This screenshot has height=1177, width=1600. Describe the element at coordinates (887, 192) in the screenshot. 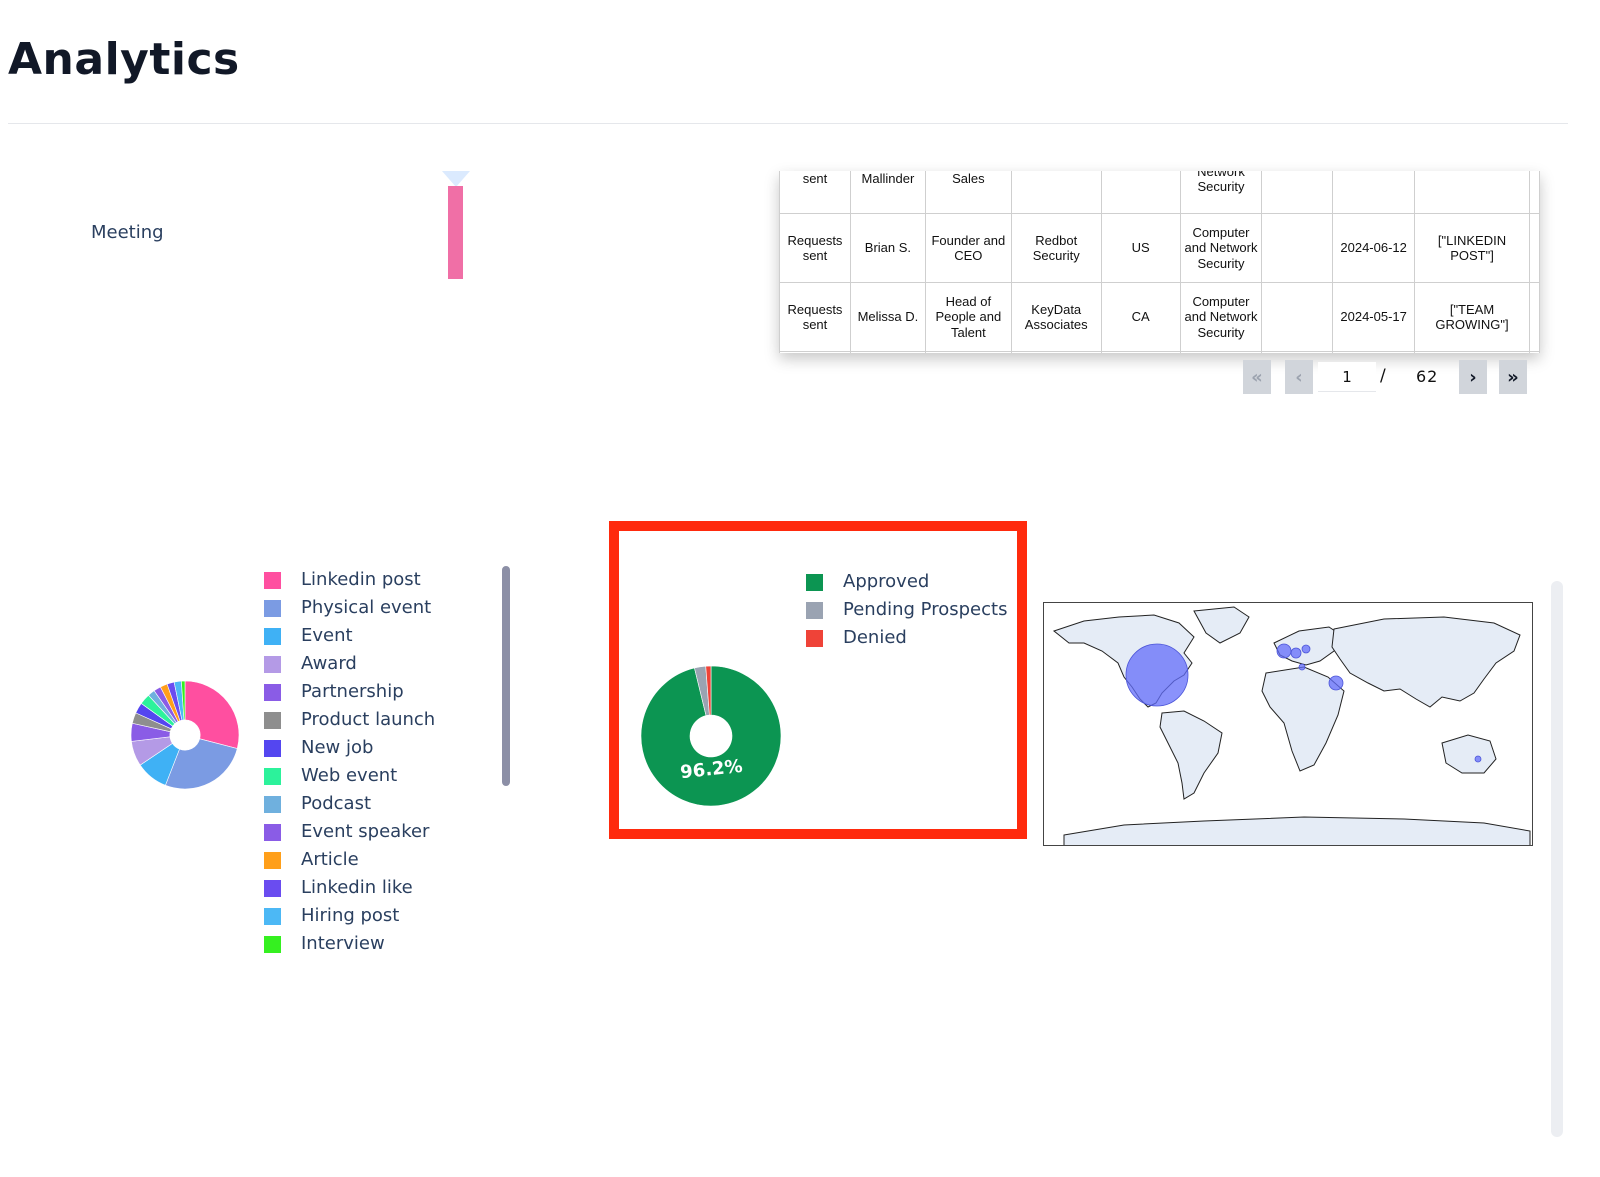

I see `table-cell: Mallinder` at that location.